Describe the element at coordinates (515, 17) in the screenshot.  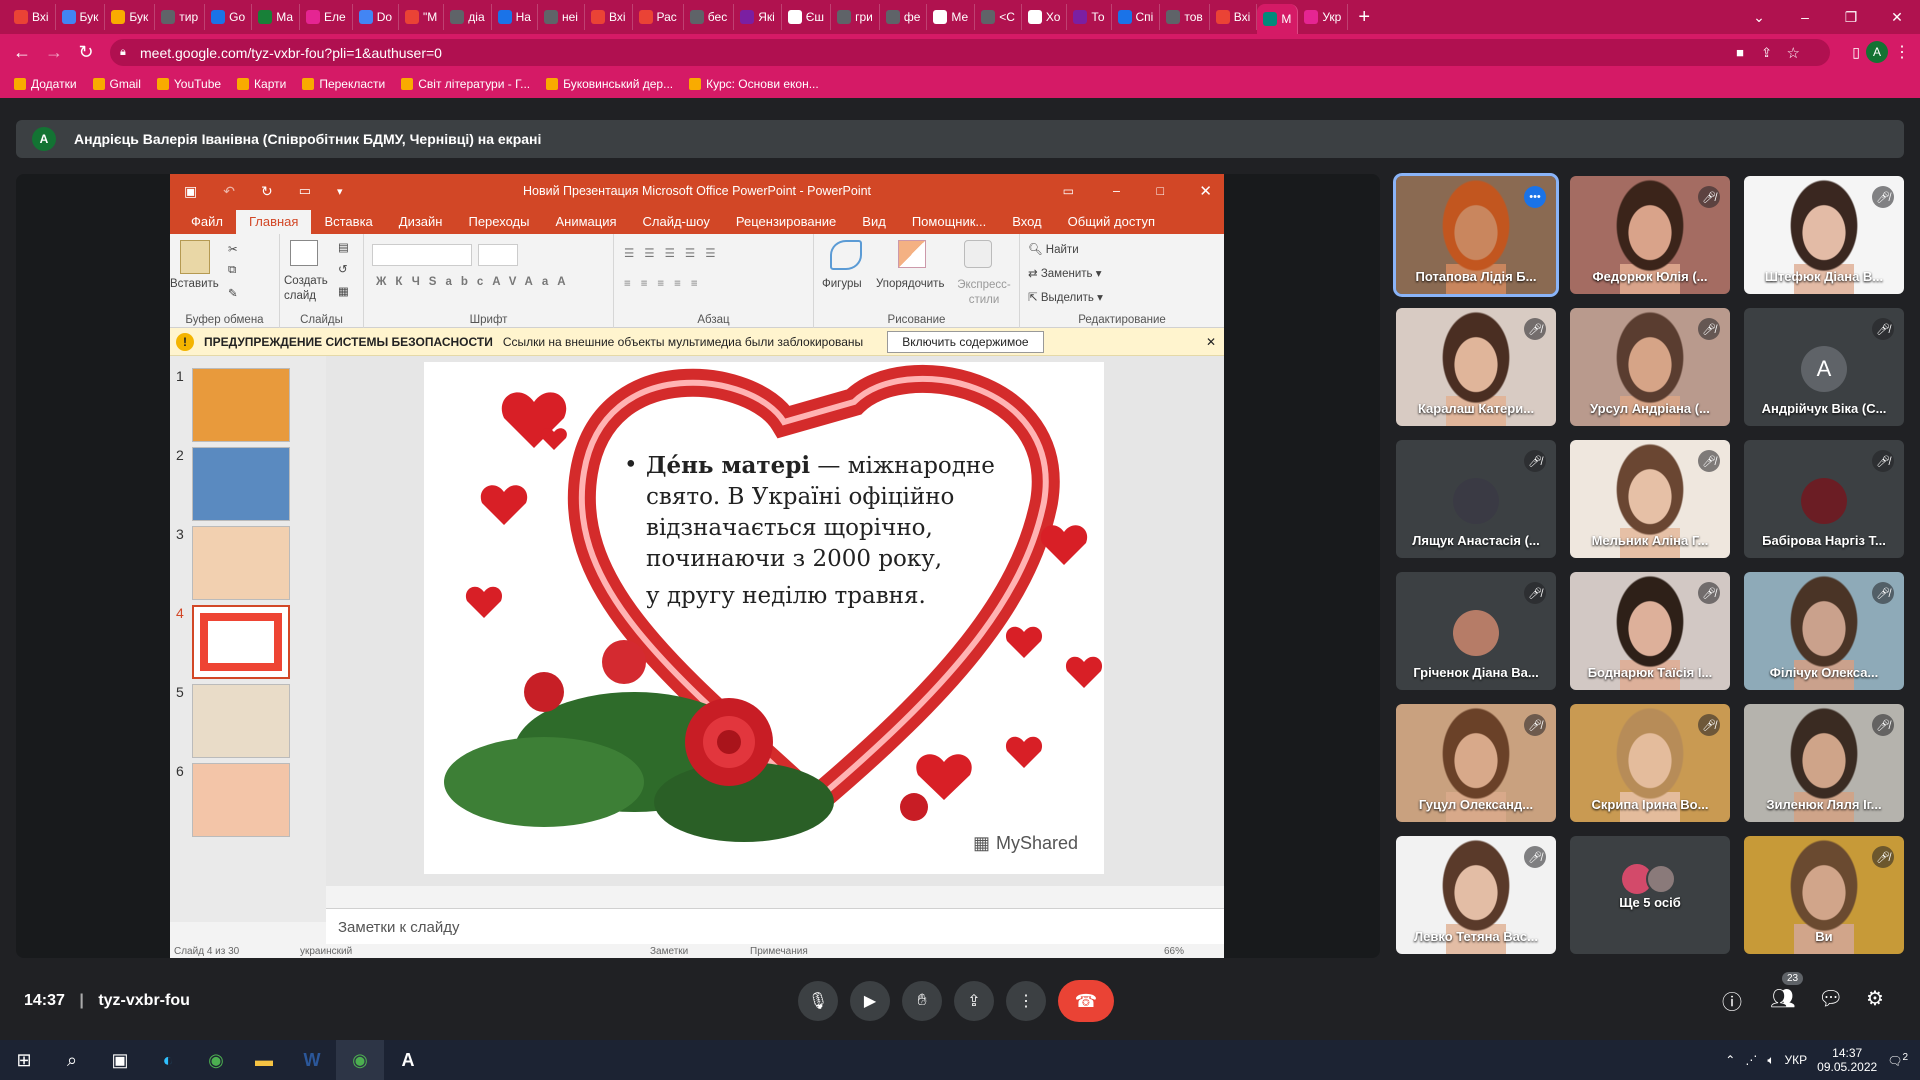
I see `browser-tab: На` at that location.